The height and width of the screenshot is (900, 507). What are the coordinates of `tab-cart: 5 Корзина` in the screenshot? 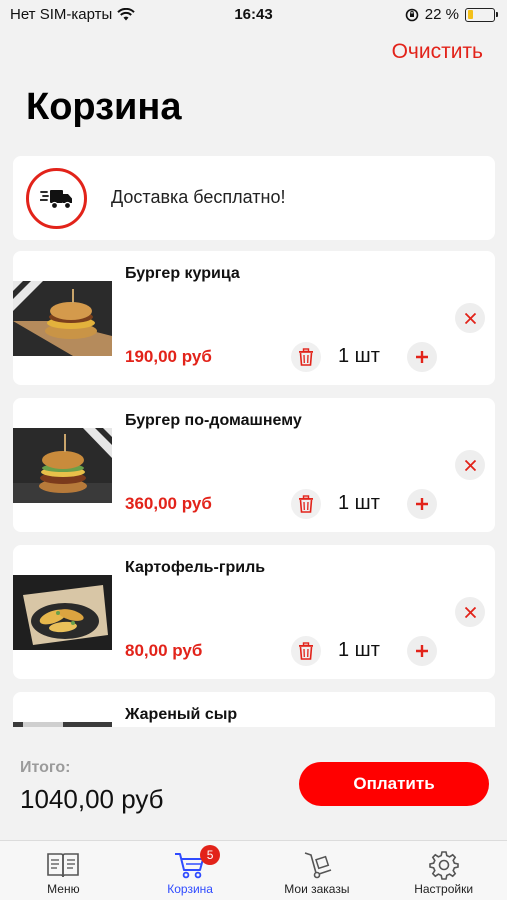 It's located at (190, 870).